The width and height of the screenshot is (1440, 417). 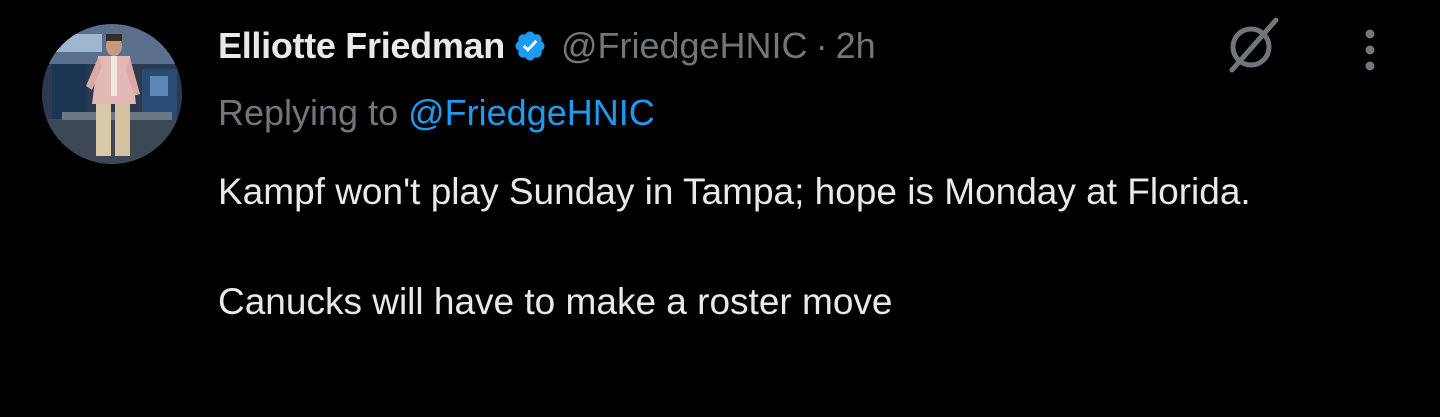 What do you see at coordinates (531, 112) in the screenshot?
I see `replying-to-mention-link: @FriedgeHNIC` at bounding box center [531, 112].